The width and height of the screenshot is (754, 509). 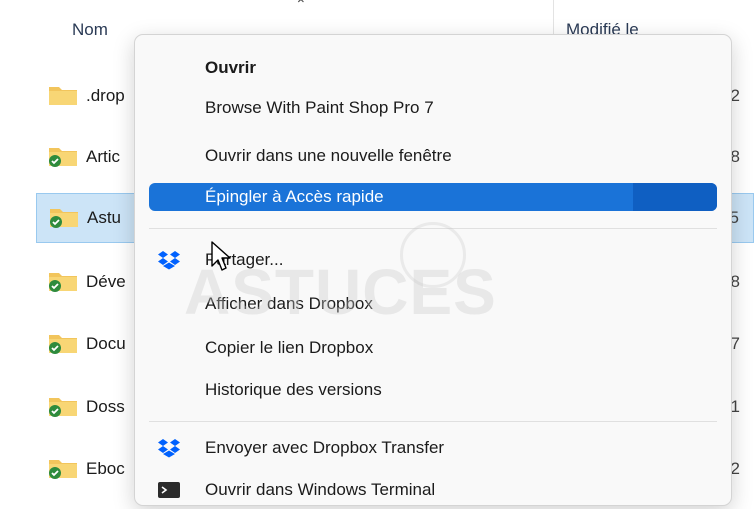 I want to click on file-name: Astu, so click(x=104, y=217).